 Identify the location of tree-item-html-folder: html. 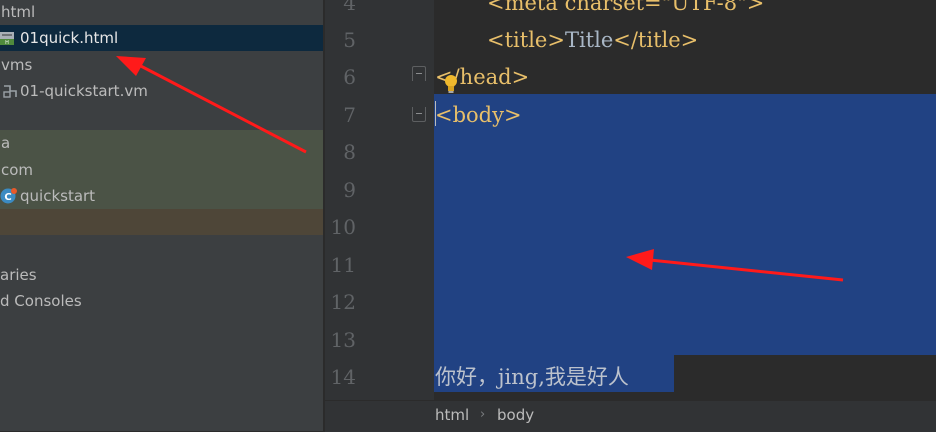
(161, 13).